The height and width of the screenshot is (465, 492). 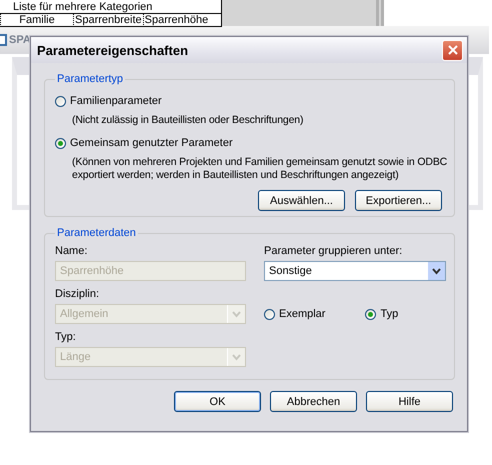 What do you see at coordinates (110, 7) in the screenshot?
I see `schedule-title: Liste für mehrere Kategorien` at bounding box center [110, 7].